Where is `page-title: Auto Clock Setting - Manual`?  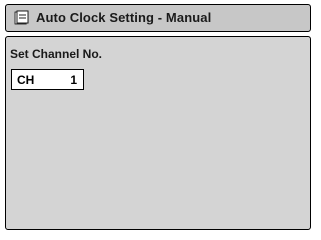
page-title: Auto Clock Setting - Manual is located at coordinates (124, 17).